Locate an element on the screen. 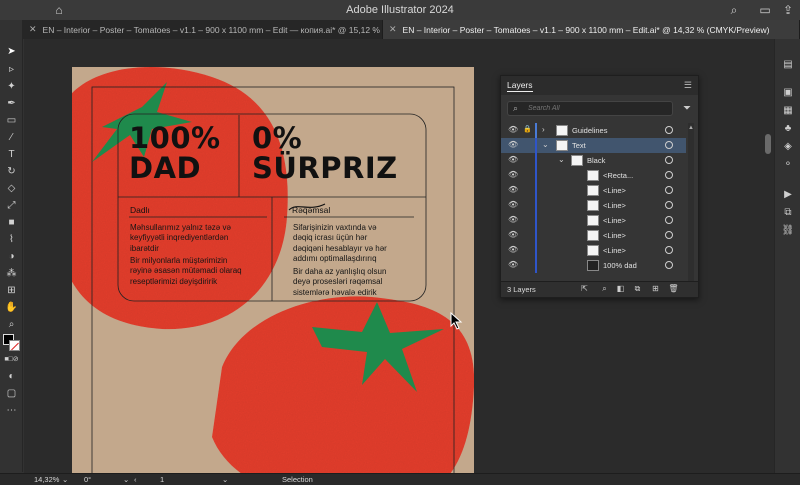  layers-panel-icon: ◈ is located at coordinates (788, 147).